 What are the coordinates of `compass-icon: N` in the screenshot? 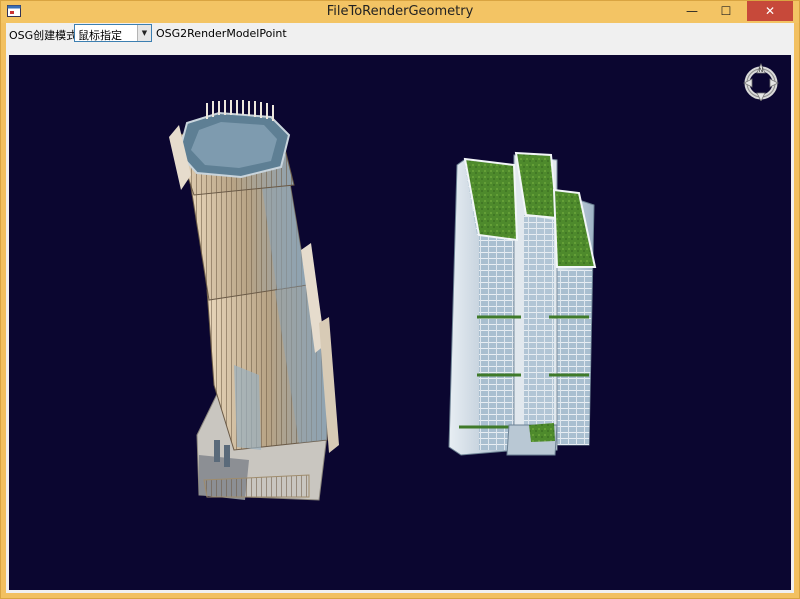 It's located at (761, 81).